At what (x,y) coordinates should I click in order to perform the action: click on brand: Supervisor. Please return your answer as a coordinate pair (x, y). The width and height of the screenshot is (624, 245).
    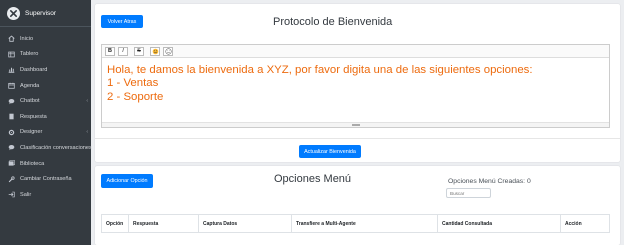
    Looking at the image, I should click on (45, 13).